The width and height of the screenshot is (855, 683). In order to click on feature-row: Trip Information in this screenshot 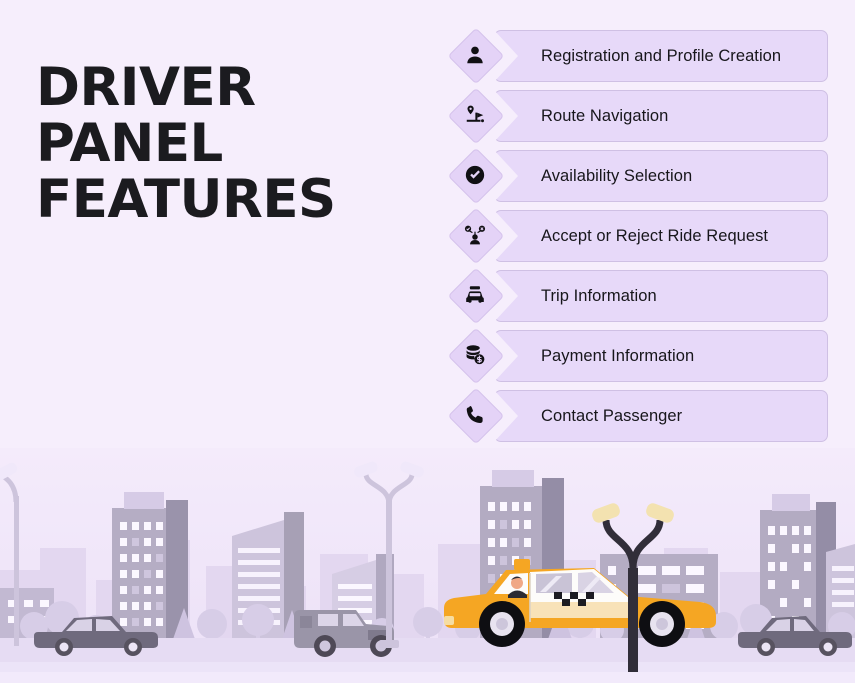, I will do `click(637, 296)`.